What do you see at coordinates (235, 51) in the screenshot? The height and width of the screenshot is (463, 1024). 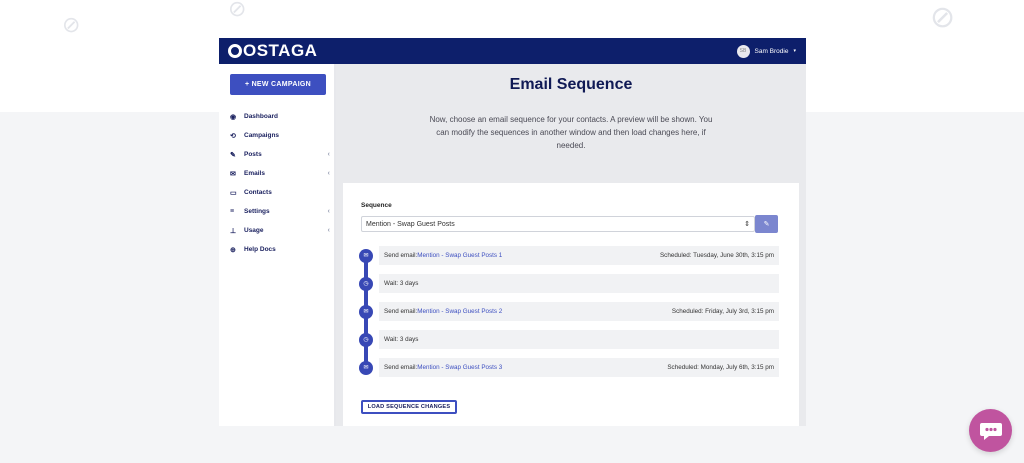 I see `logo-mark` at bounding box center [235, 51].